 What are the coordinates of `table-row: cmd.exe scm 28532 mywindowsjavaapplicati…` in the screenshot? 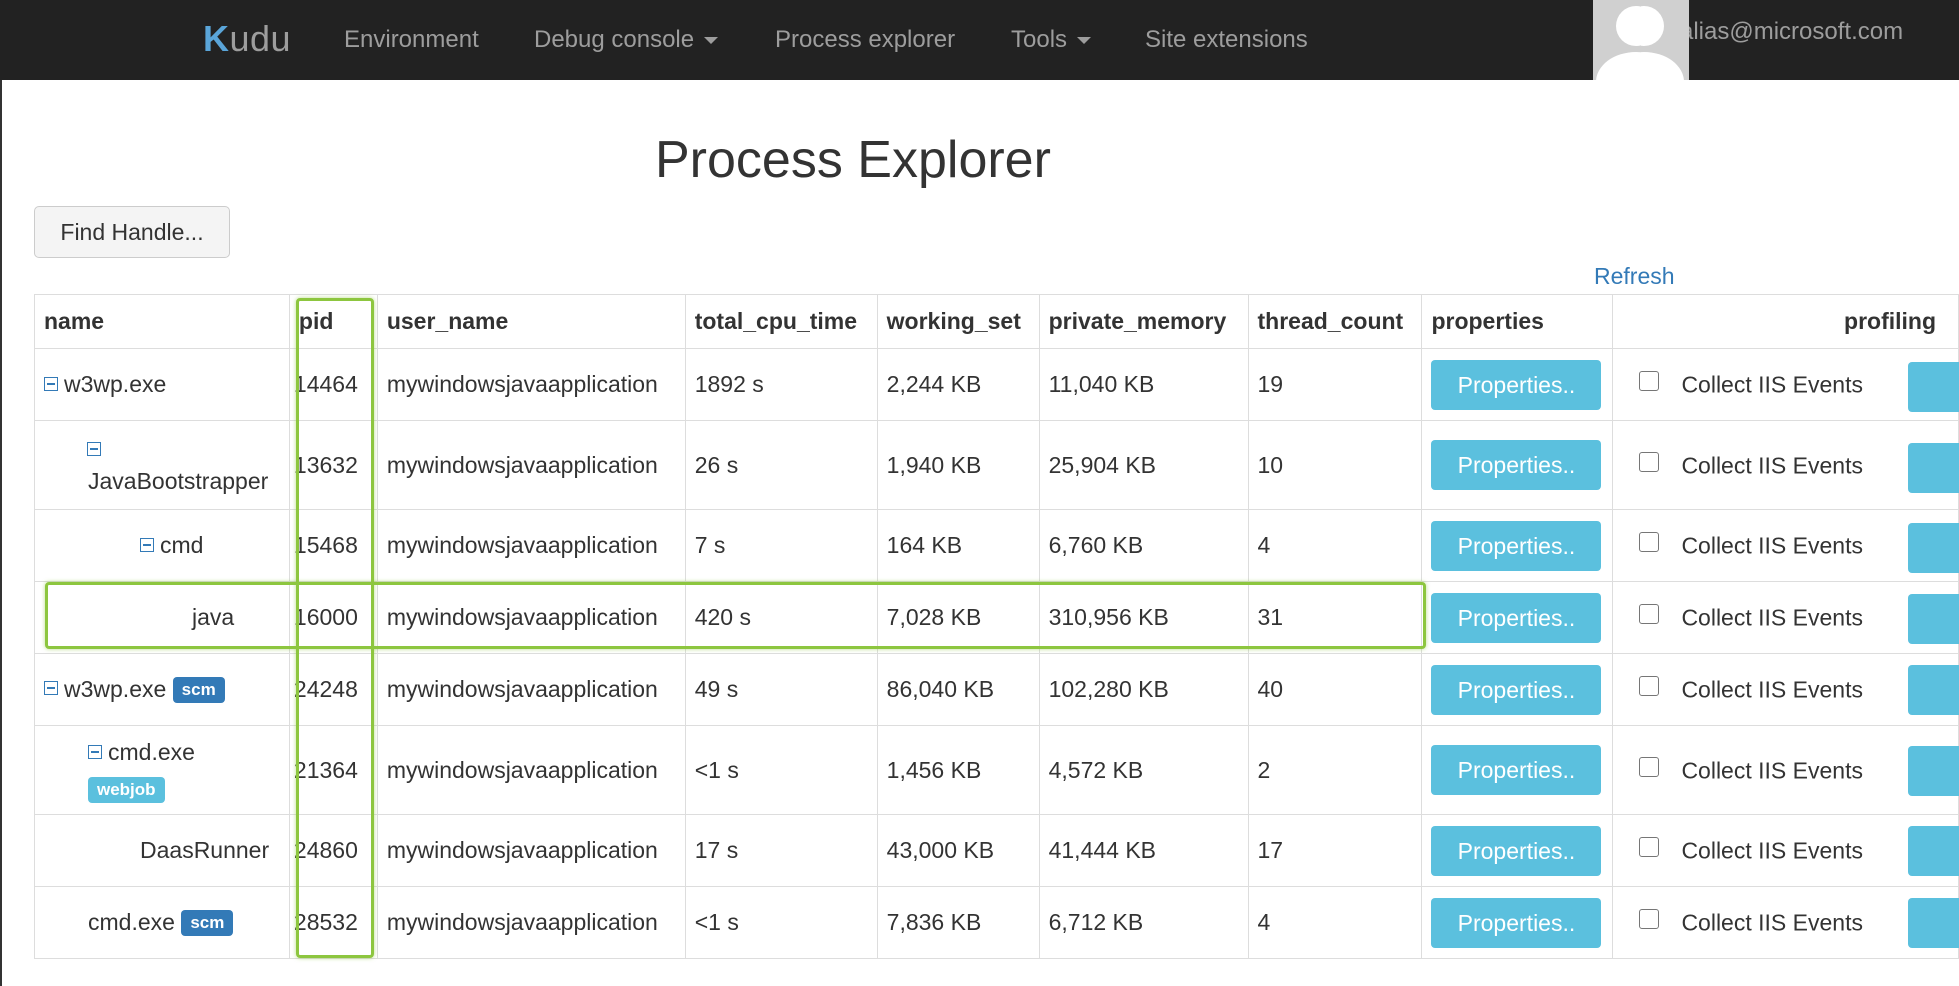 It's located at (996, 922).